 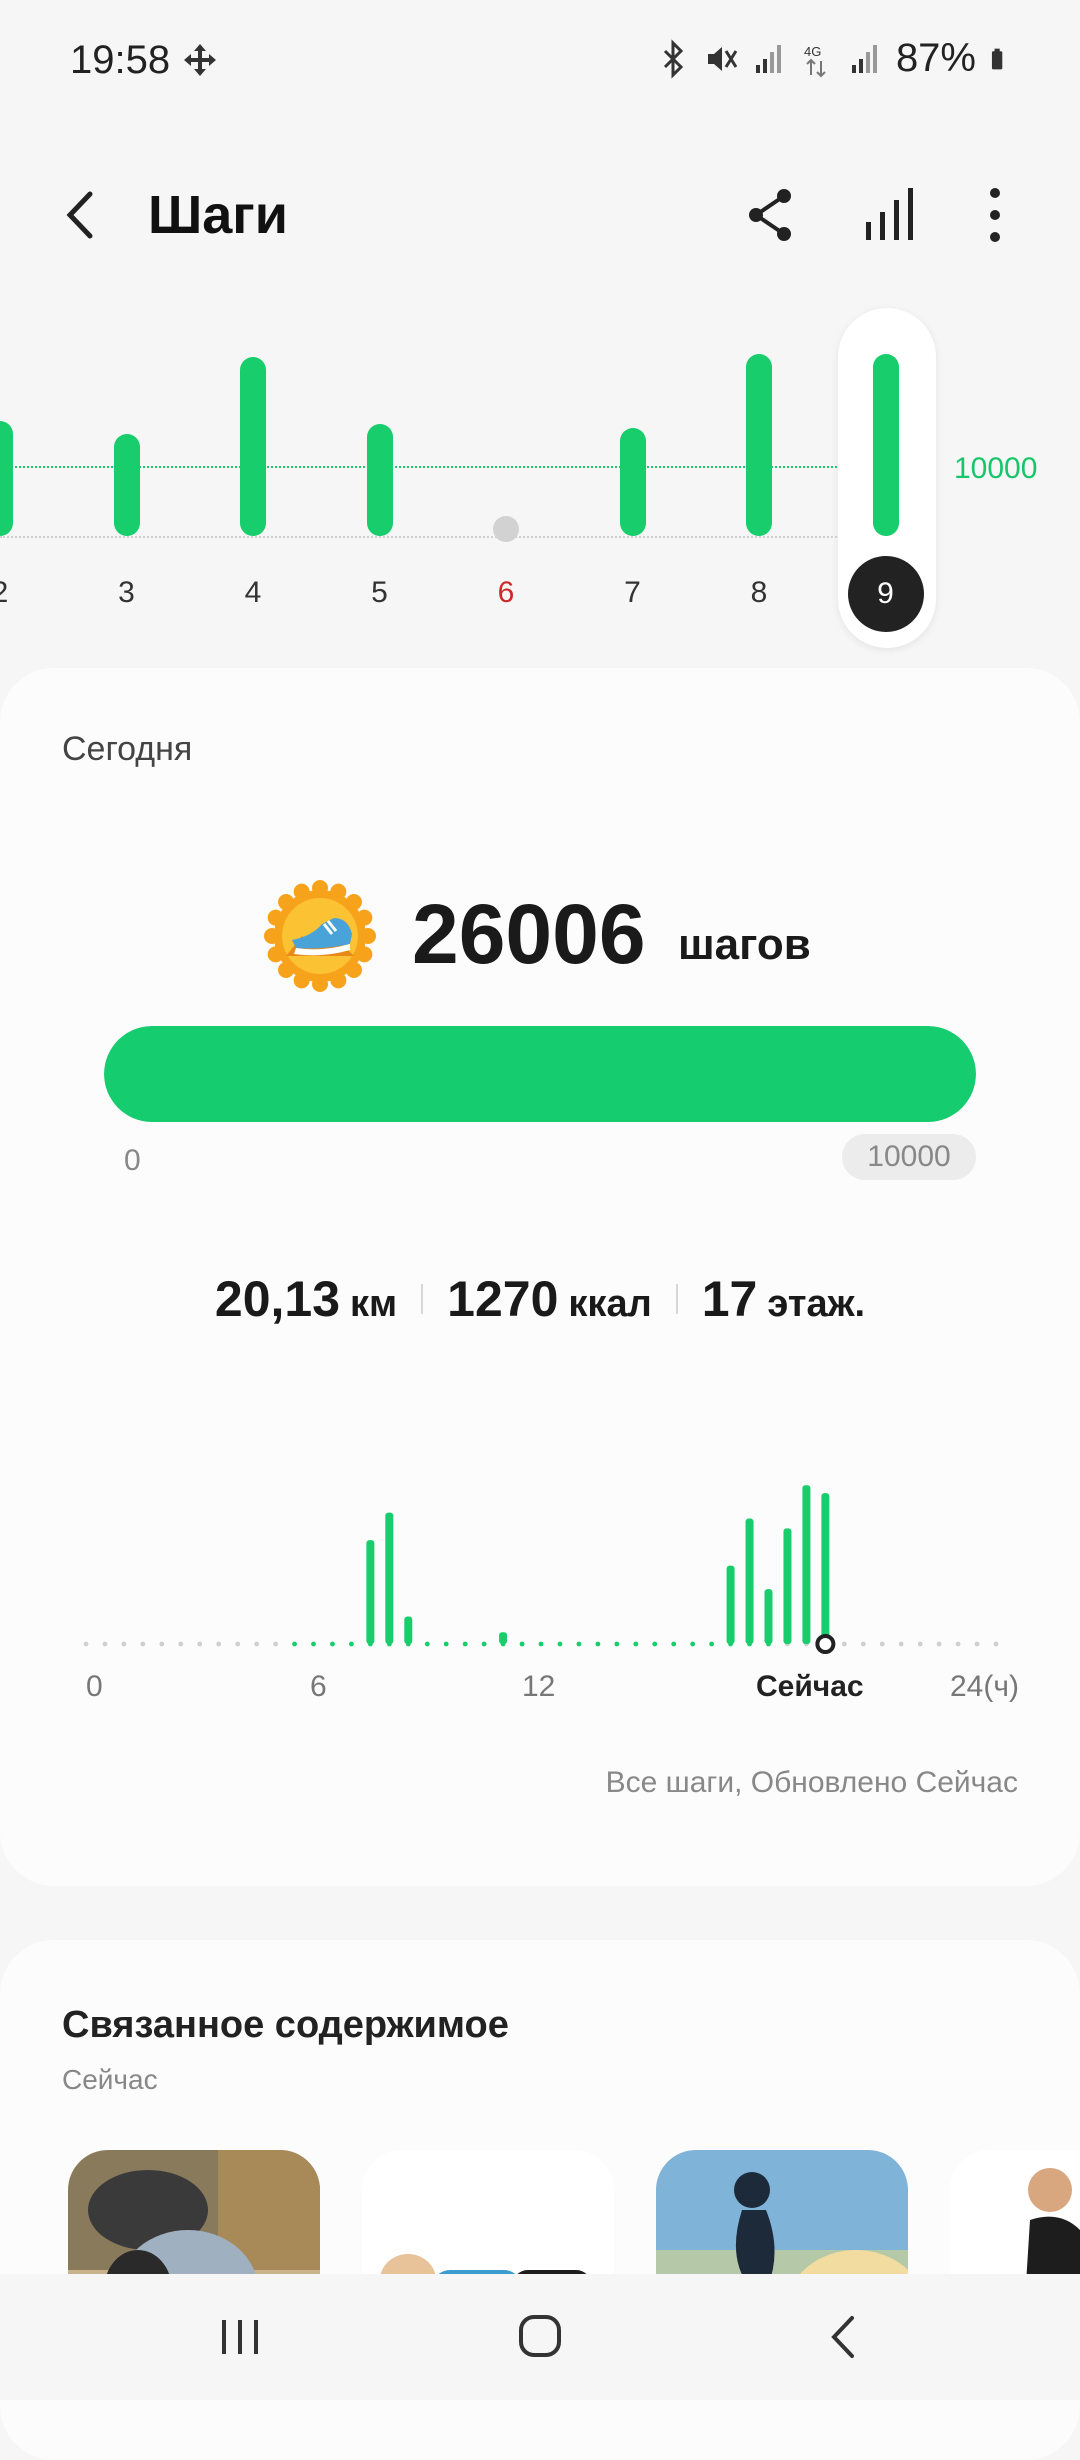 I want to click on day-label-9: 9, so click(x=885, y=594).